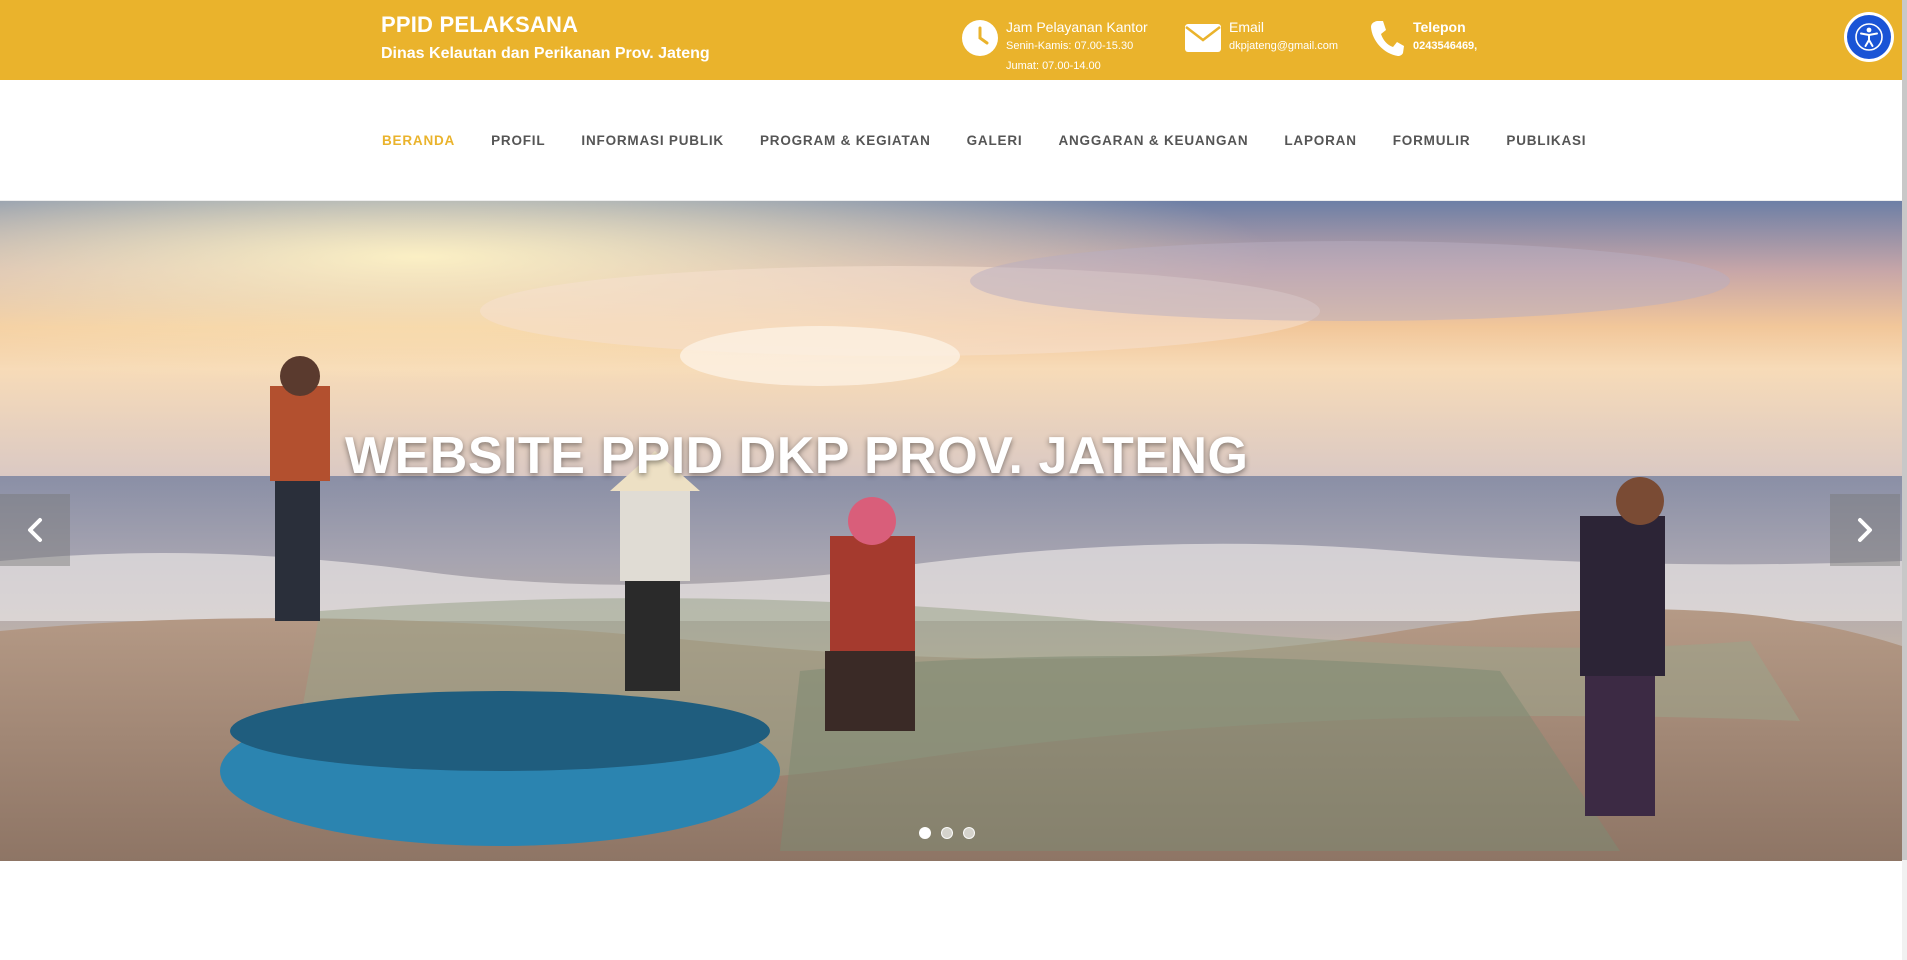  I want to click on chevron-right-icon, so click(1865, 530).